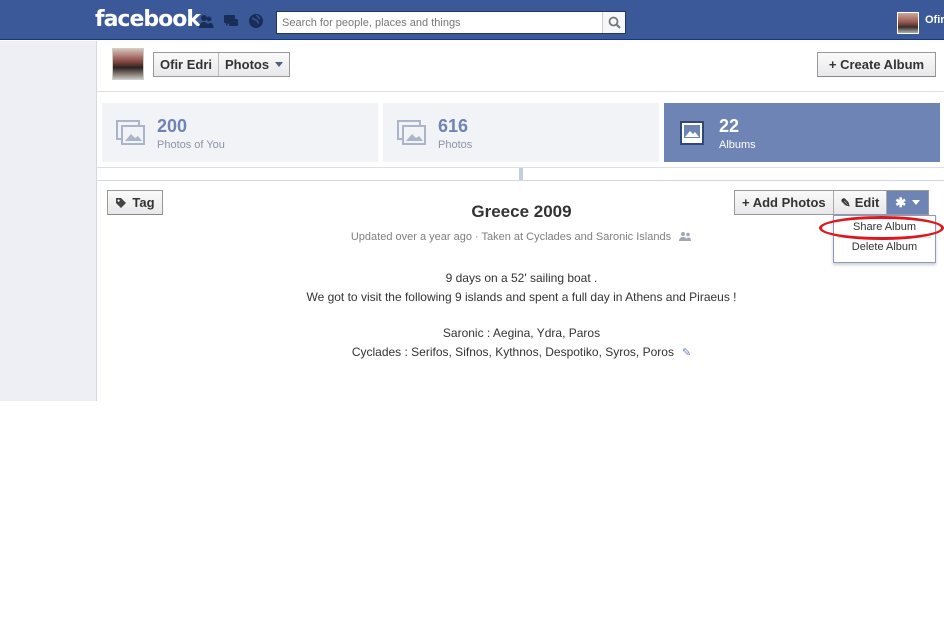 This screenshot has width=944, height=630. I want to click on edit-button: ✎ Edit, so click(859, 202).